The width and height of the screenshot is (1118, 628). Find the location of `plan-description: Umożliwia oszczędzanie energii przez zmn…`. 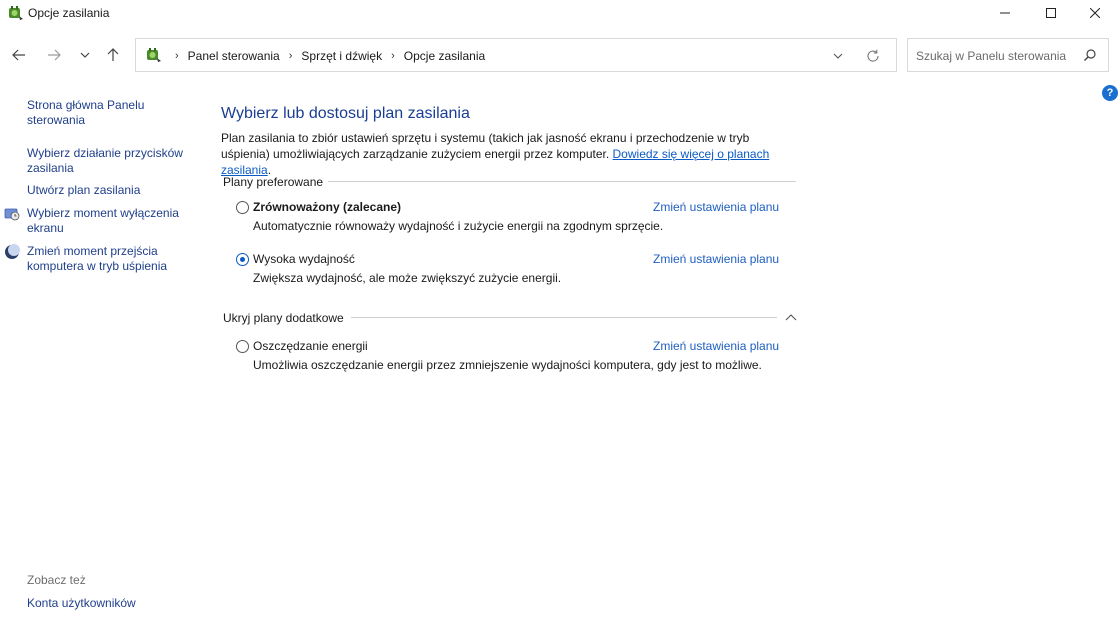

plan-description: Umożliwia oszczędzanie energii przez zmn… is located at coordinates (507, 365).